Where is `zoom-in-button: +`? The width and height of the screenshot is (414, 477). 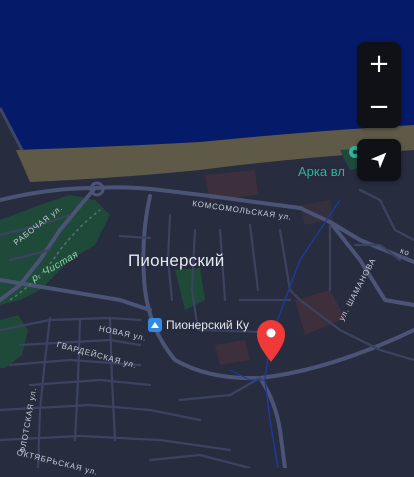 zoom-in-button: + is located at coordinates (379, 63).